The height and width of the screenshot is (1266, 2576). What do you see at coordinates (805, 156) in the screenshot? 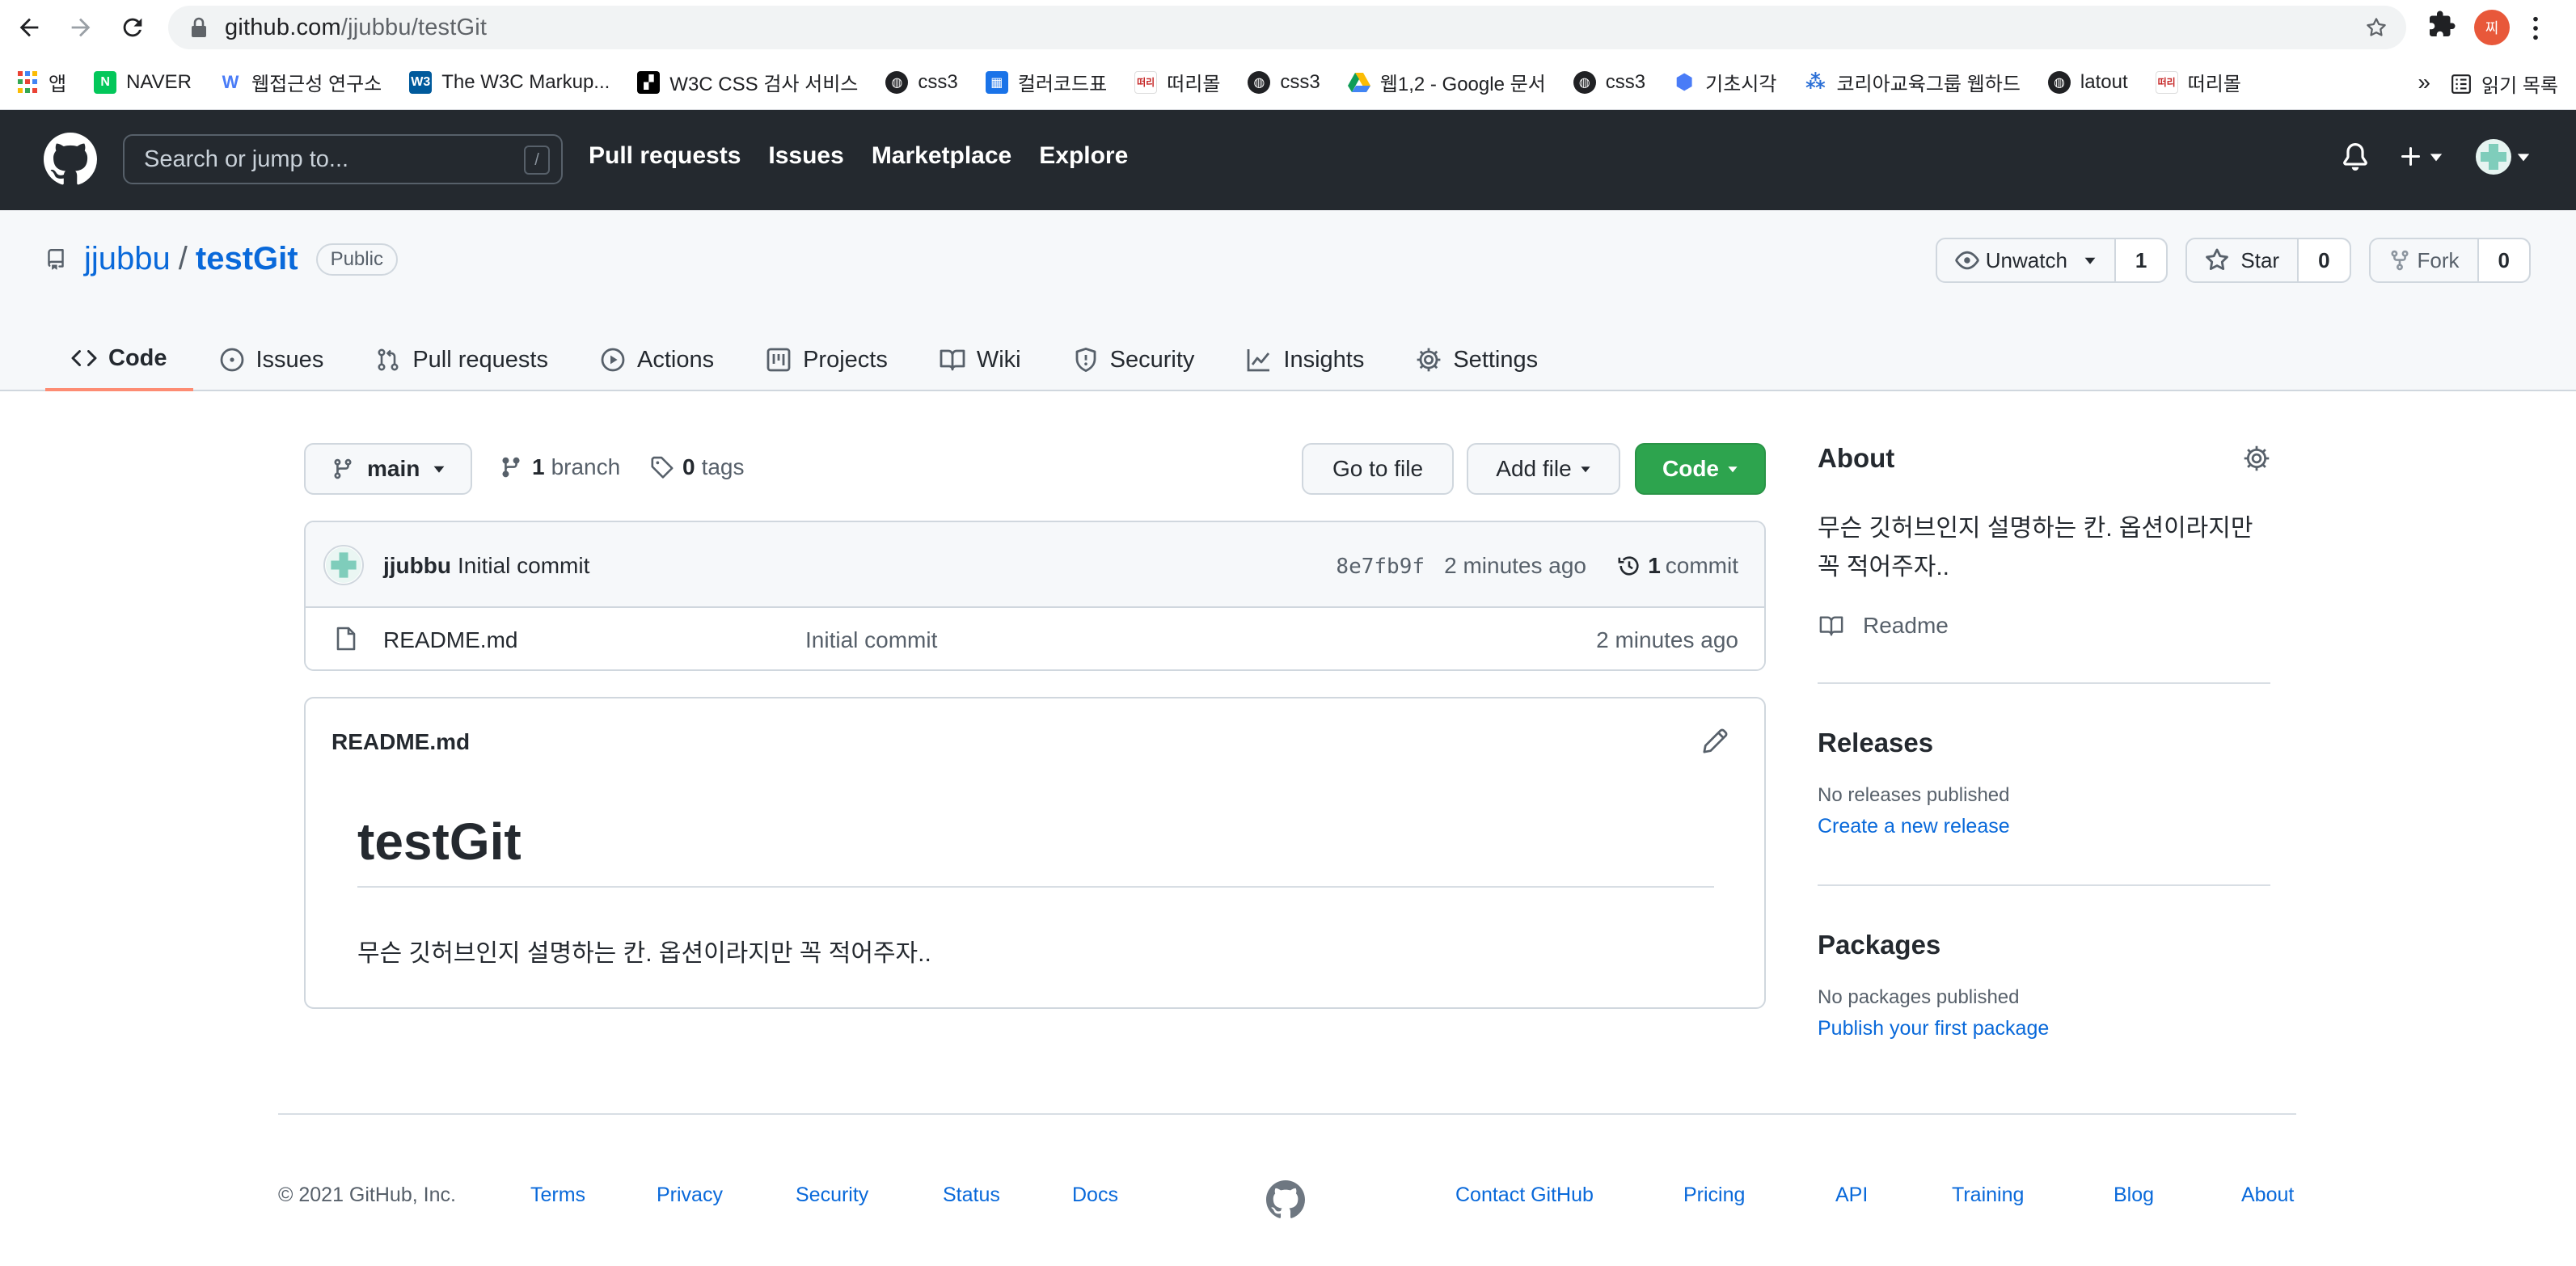
I see `nav-issues: Issues` at bounding box center [805, 156].